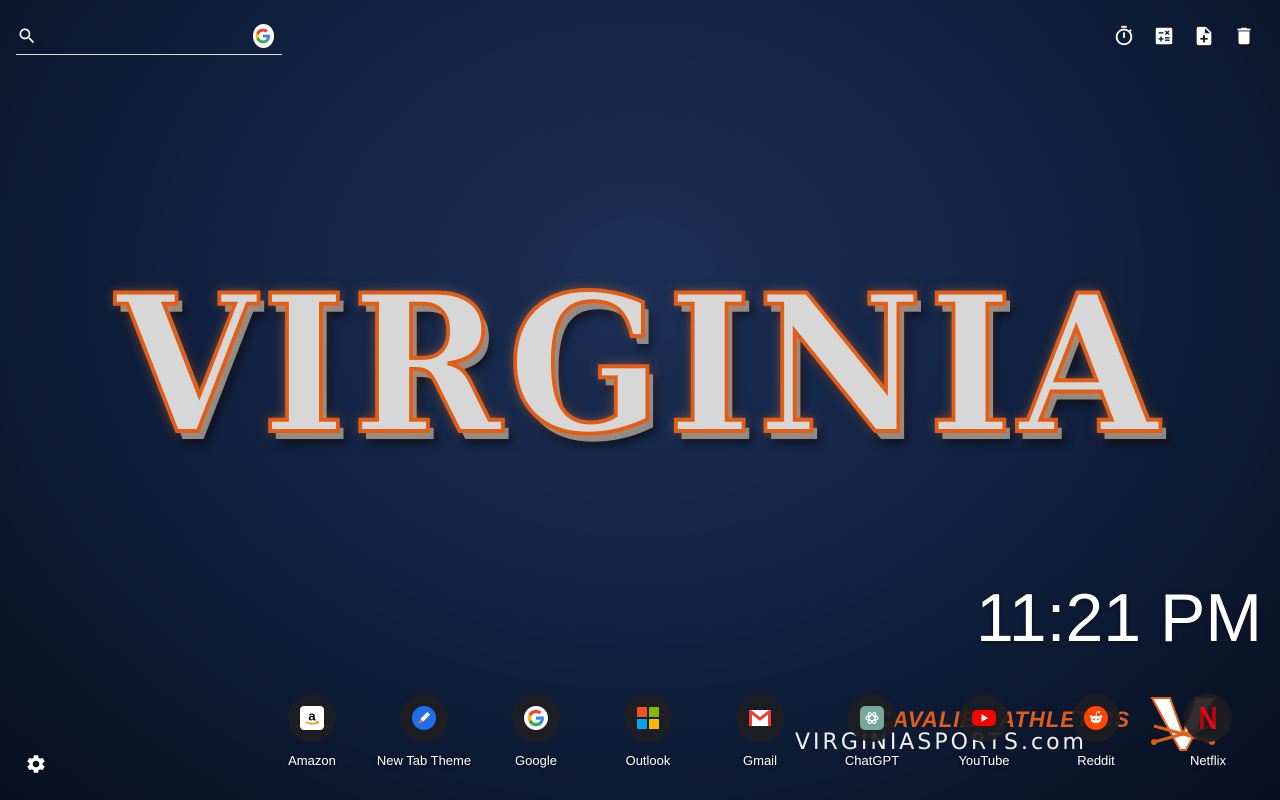 This screenshot has width=1280, height=800. Describe the element at coordinates (536, 760) in the screenshot. I see `shortcut-label: Google` at that location.